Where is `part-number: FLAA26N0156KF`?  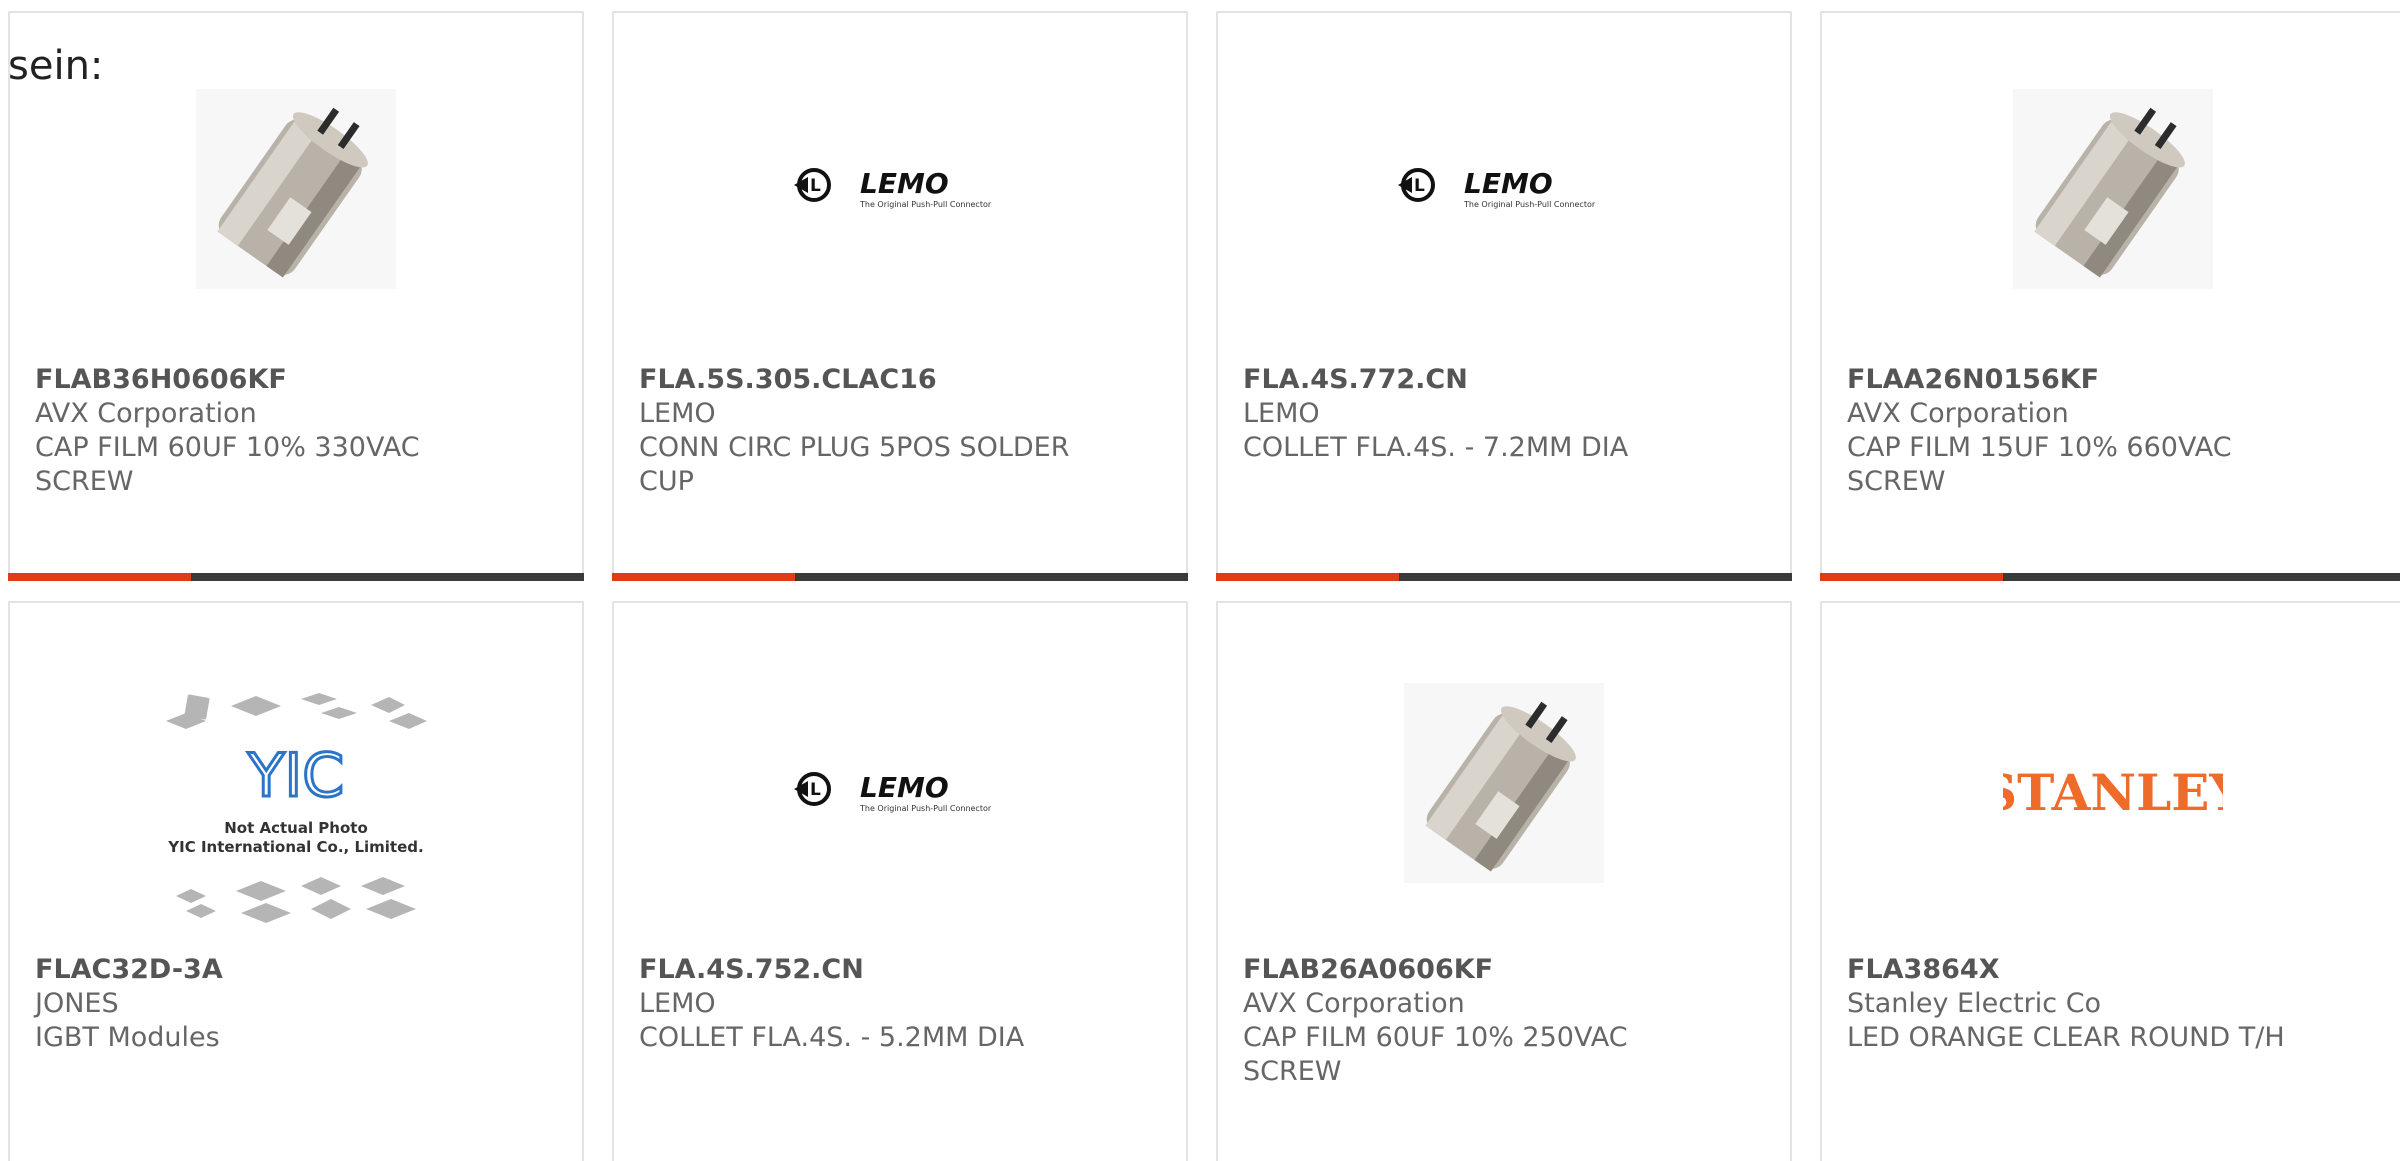 part-number: FLAA26N0156KF is located at coordinates (2077, 380).